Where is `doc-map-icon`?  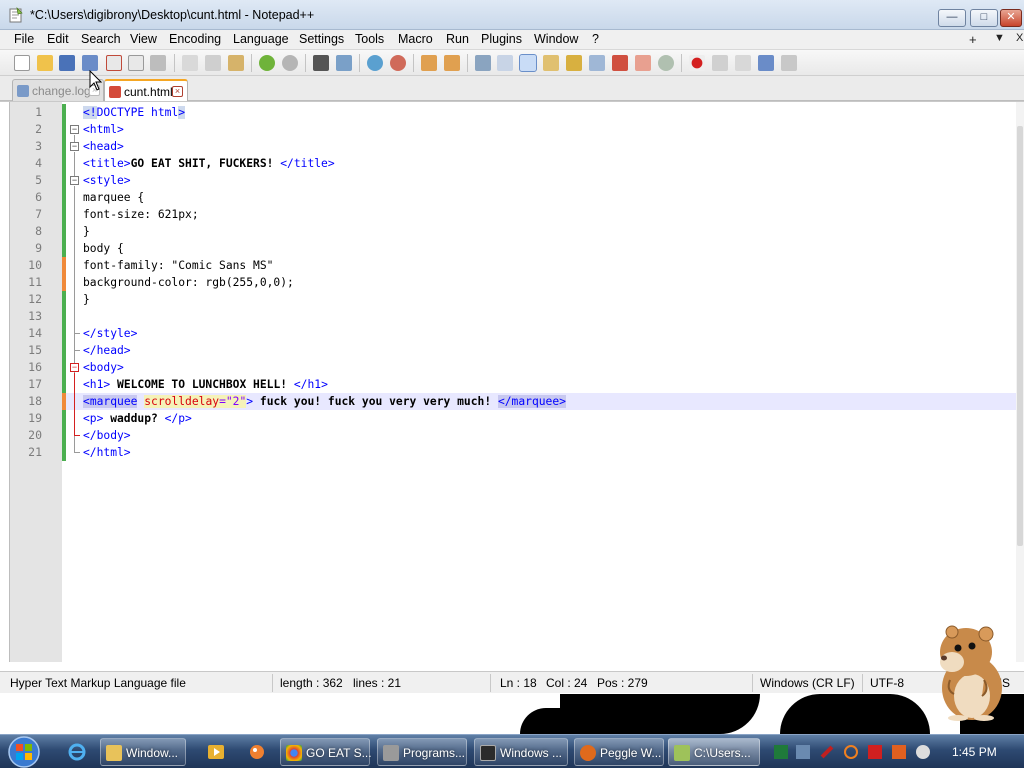 doc-map-icon is located at coordinates (574, 63).